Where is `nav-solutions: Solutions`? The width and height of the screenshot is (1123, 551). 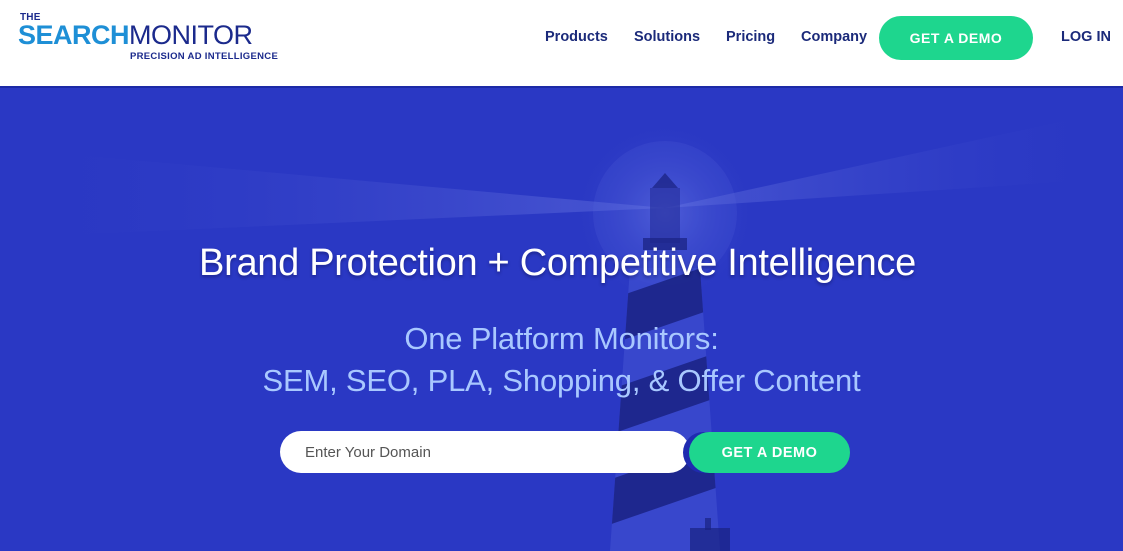
nav-solutions: Solutions is located at coordinates (667, 37).